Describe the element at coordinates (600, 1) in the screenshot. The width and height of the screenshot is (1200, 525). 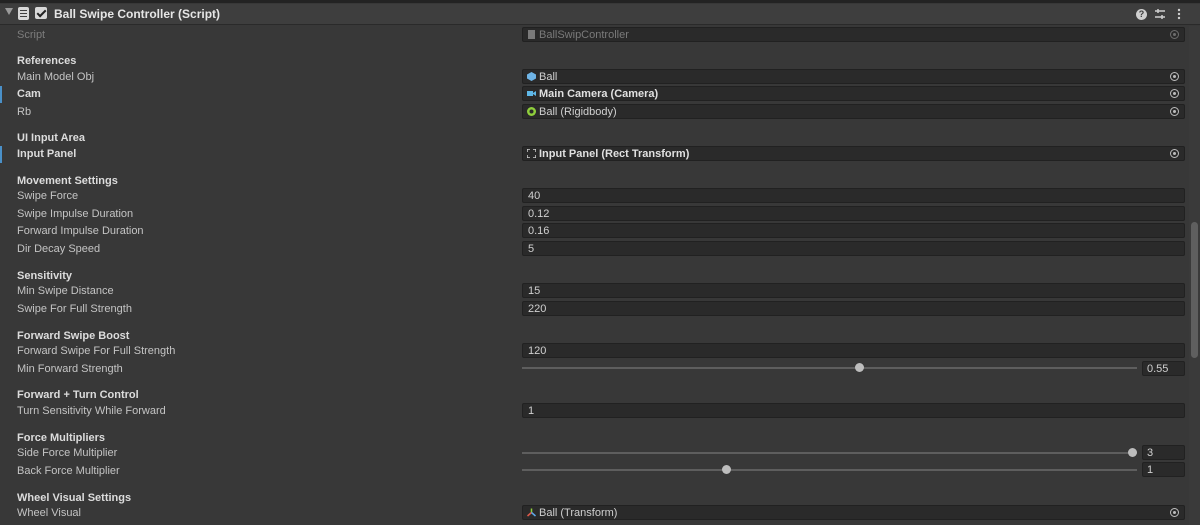
I see `top-border` at that location.